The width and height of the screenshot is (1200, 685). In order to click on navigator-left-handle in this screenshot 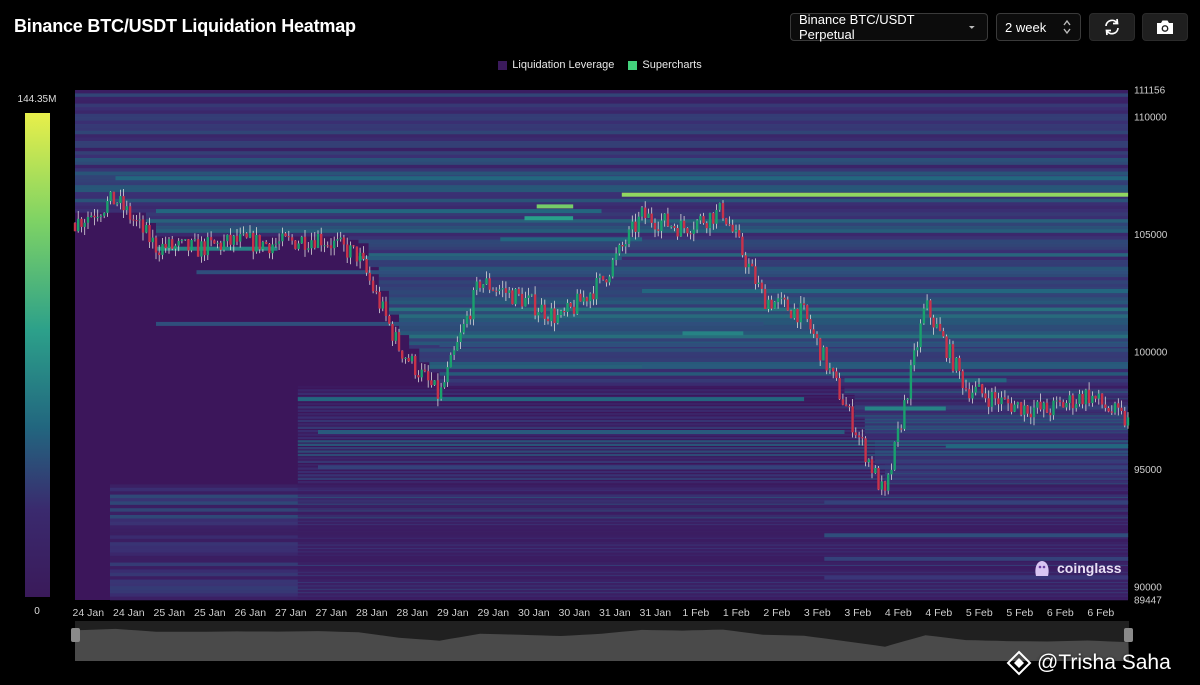, I will do `click(75, 635)`.